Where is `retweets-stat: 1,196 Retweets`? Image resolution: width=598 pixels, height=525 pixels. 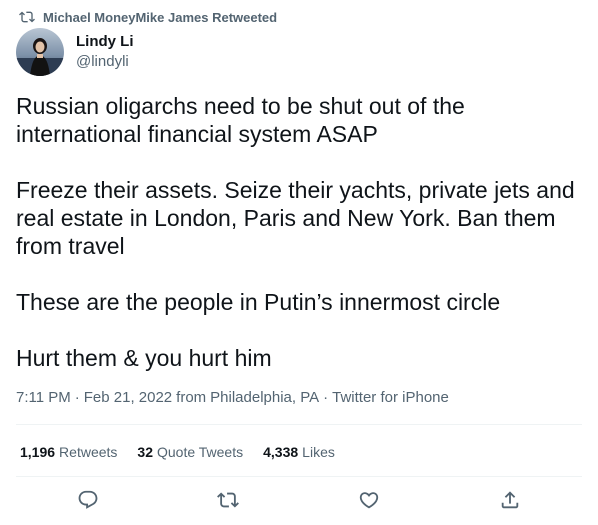
retweets-stat: 1,196 Retweets is located at coordinates (68, 452).